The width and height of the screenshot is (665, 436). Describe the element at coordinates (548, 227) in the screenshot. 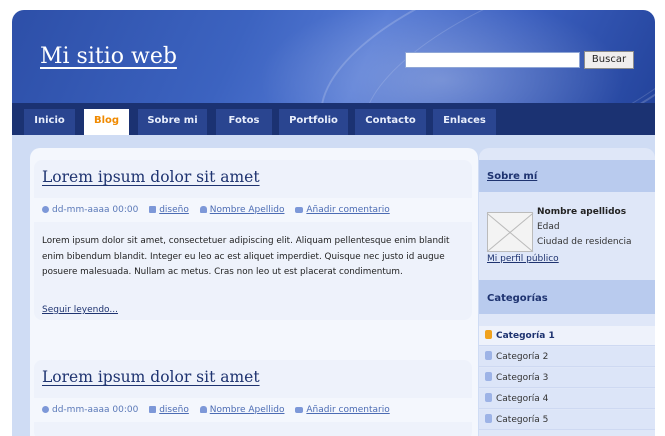

I see `profile-age: Edad` at that location.